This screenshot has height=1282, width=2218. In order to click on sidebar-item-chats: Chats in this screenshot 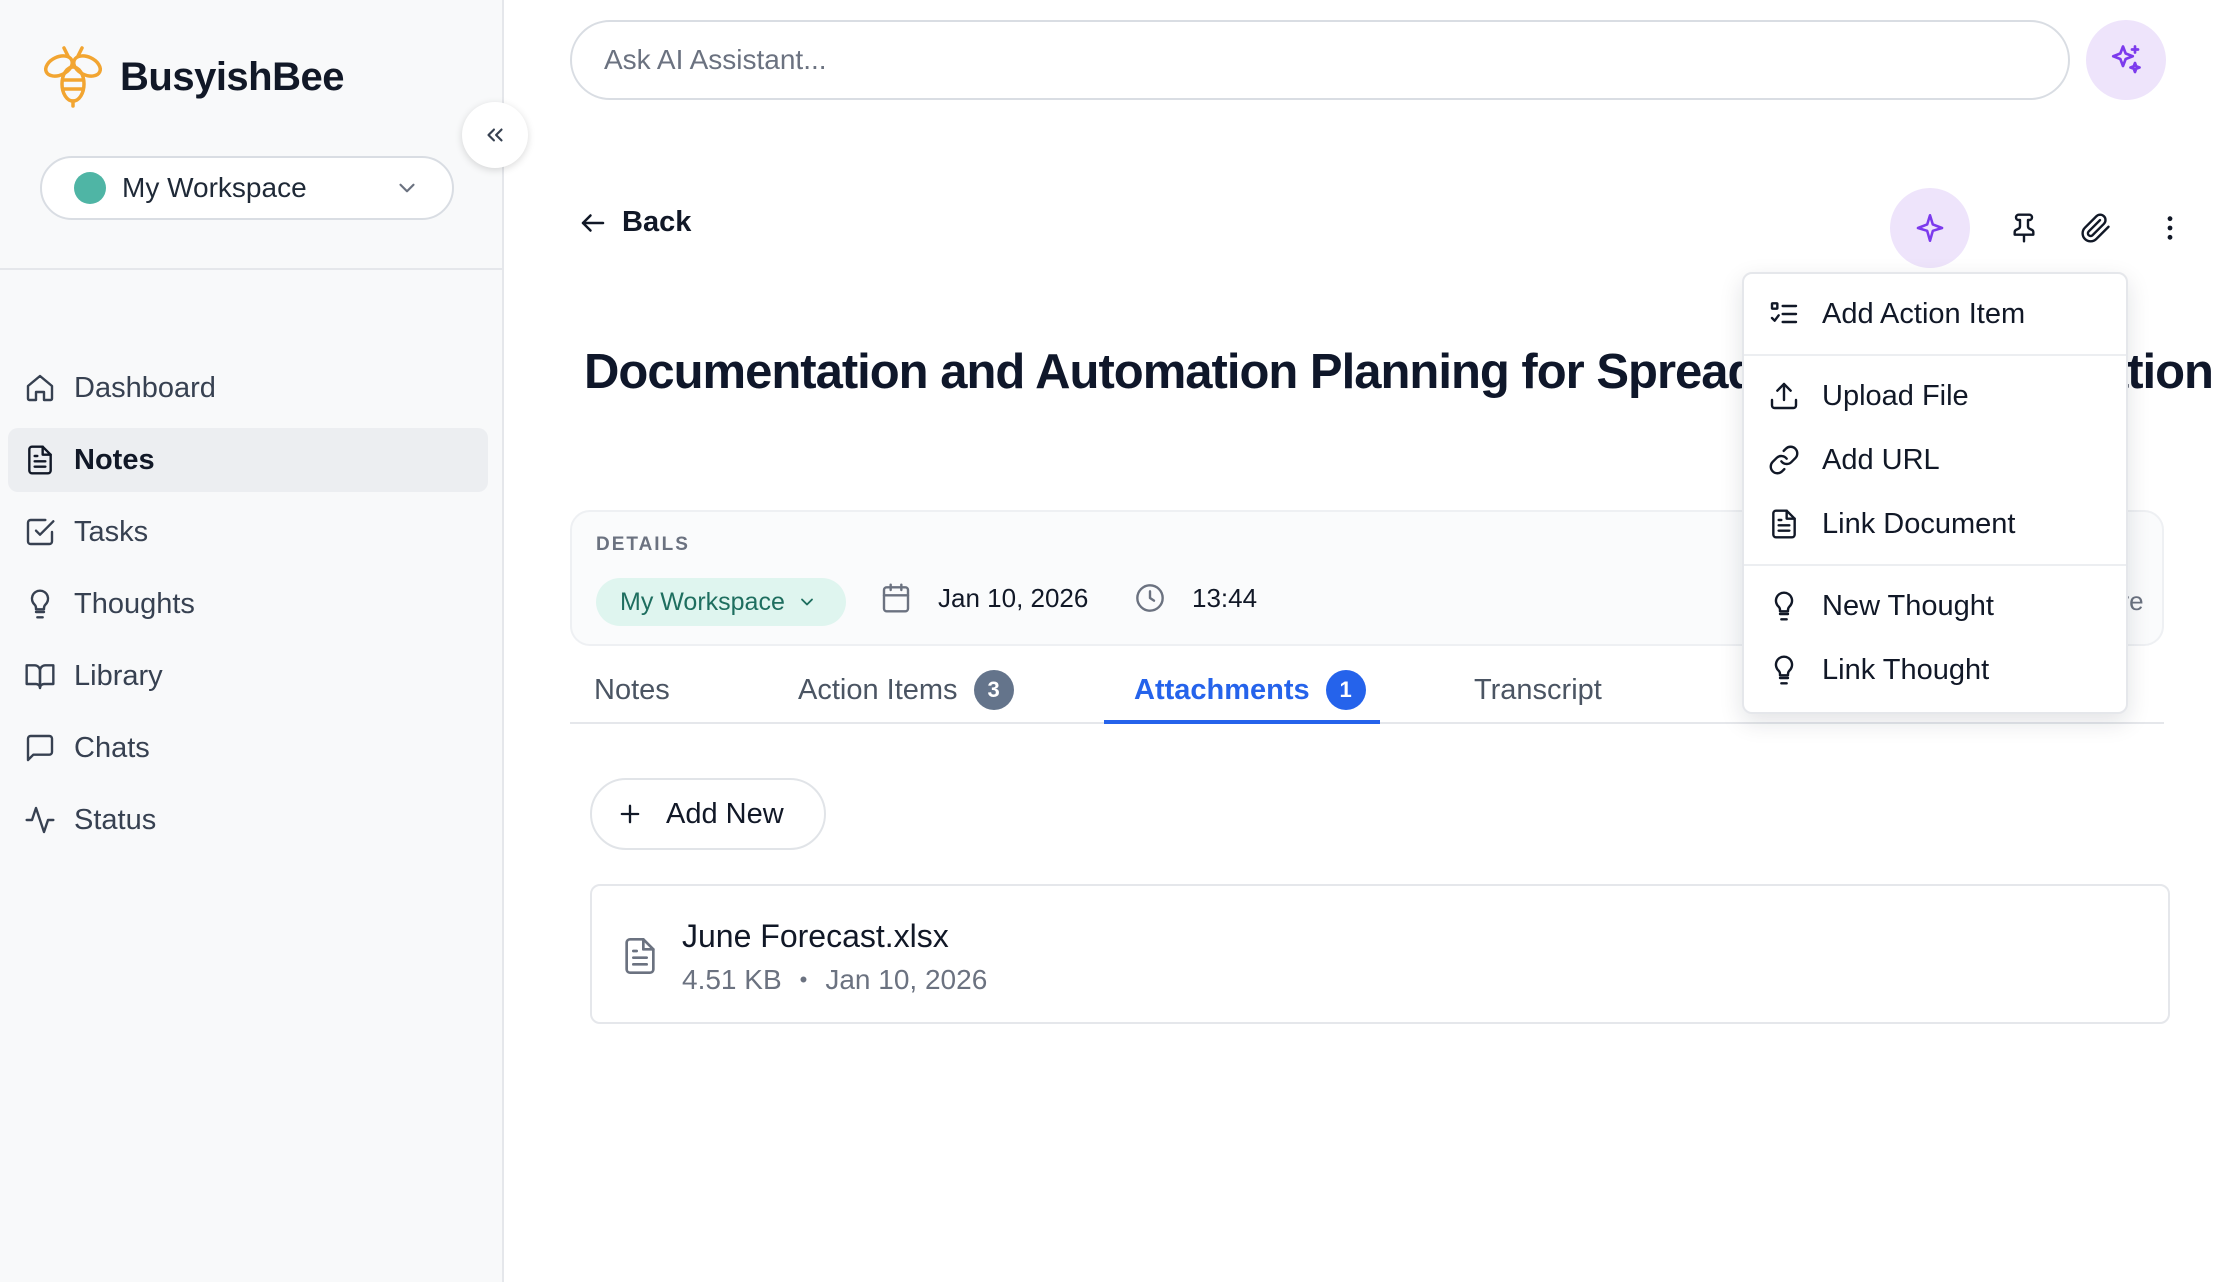, I will do `click(248, 748)`.